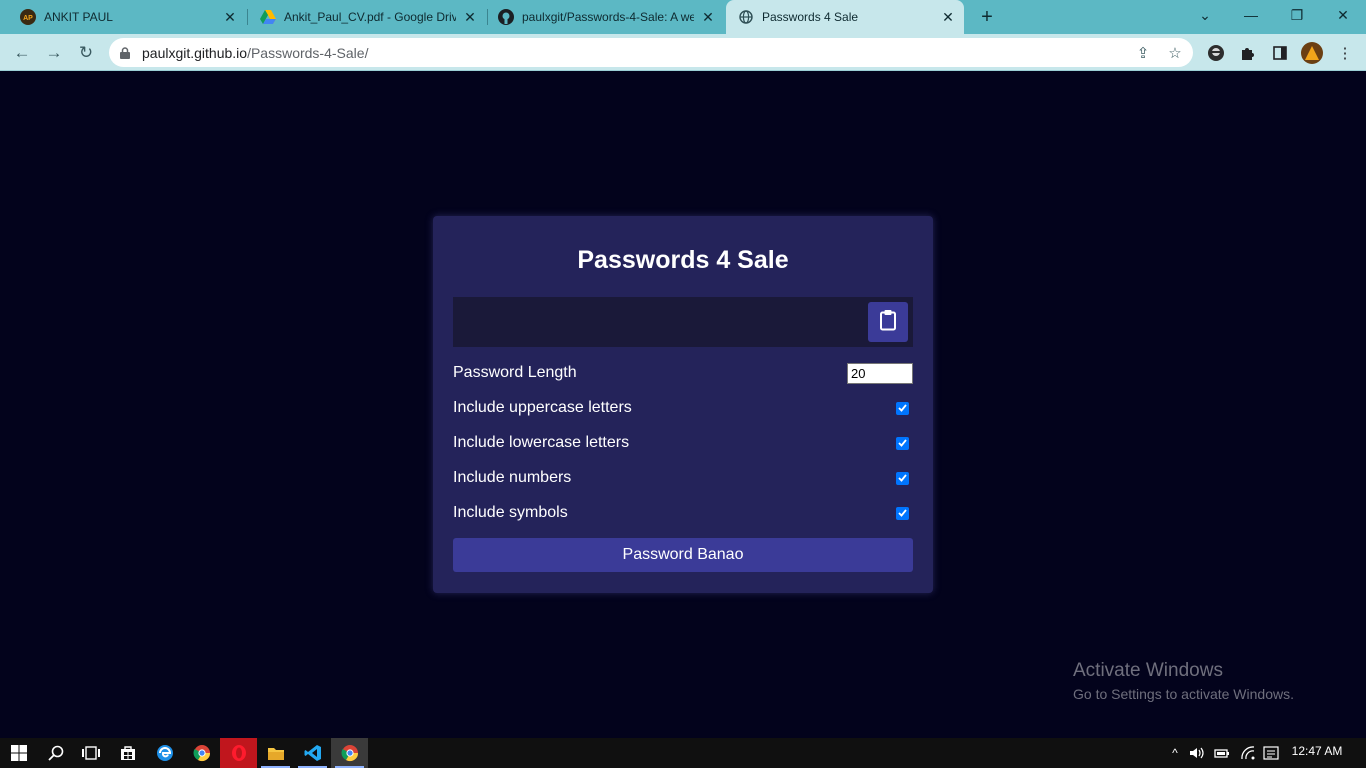 This screenshot has width=1366, height=768. What do you see at coordinates (55, 753) in the screenshot?
I see `search-icon` at bounding box center [55, 753].